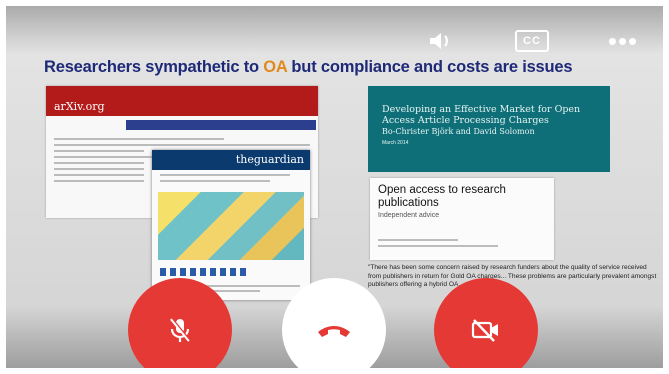 The image size is (669, 374). I want to click on share-icons, so click(205, 272).